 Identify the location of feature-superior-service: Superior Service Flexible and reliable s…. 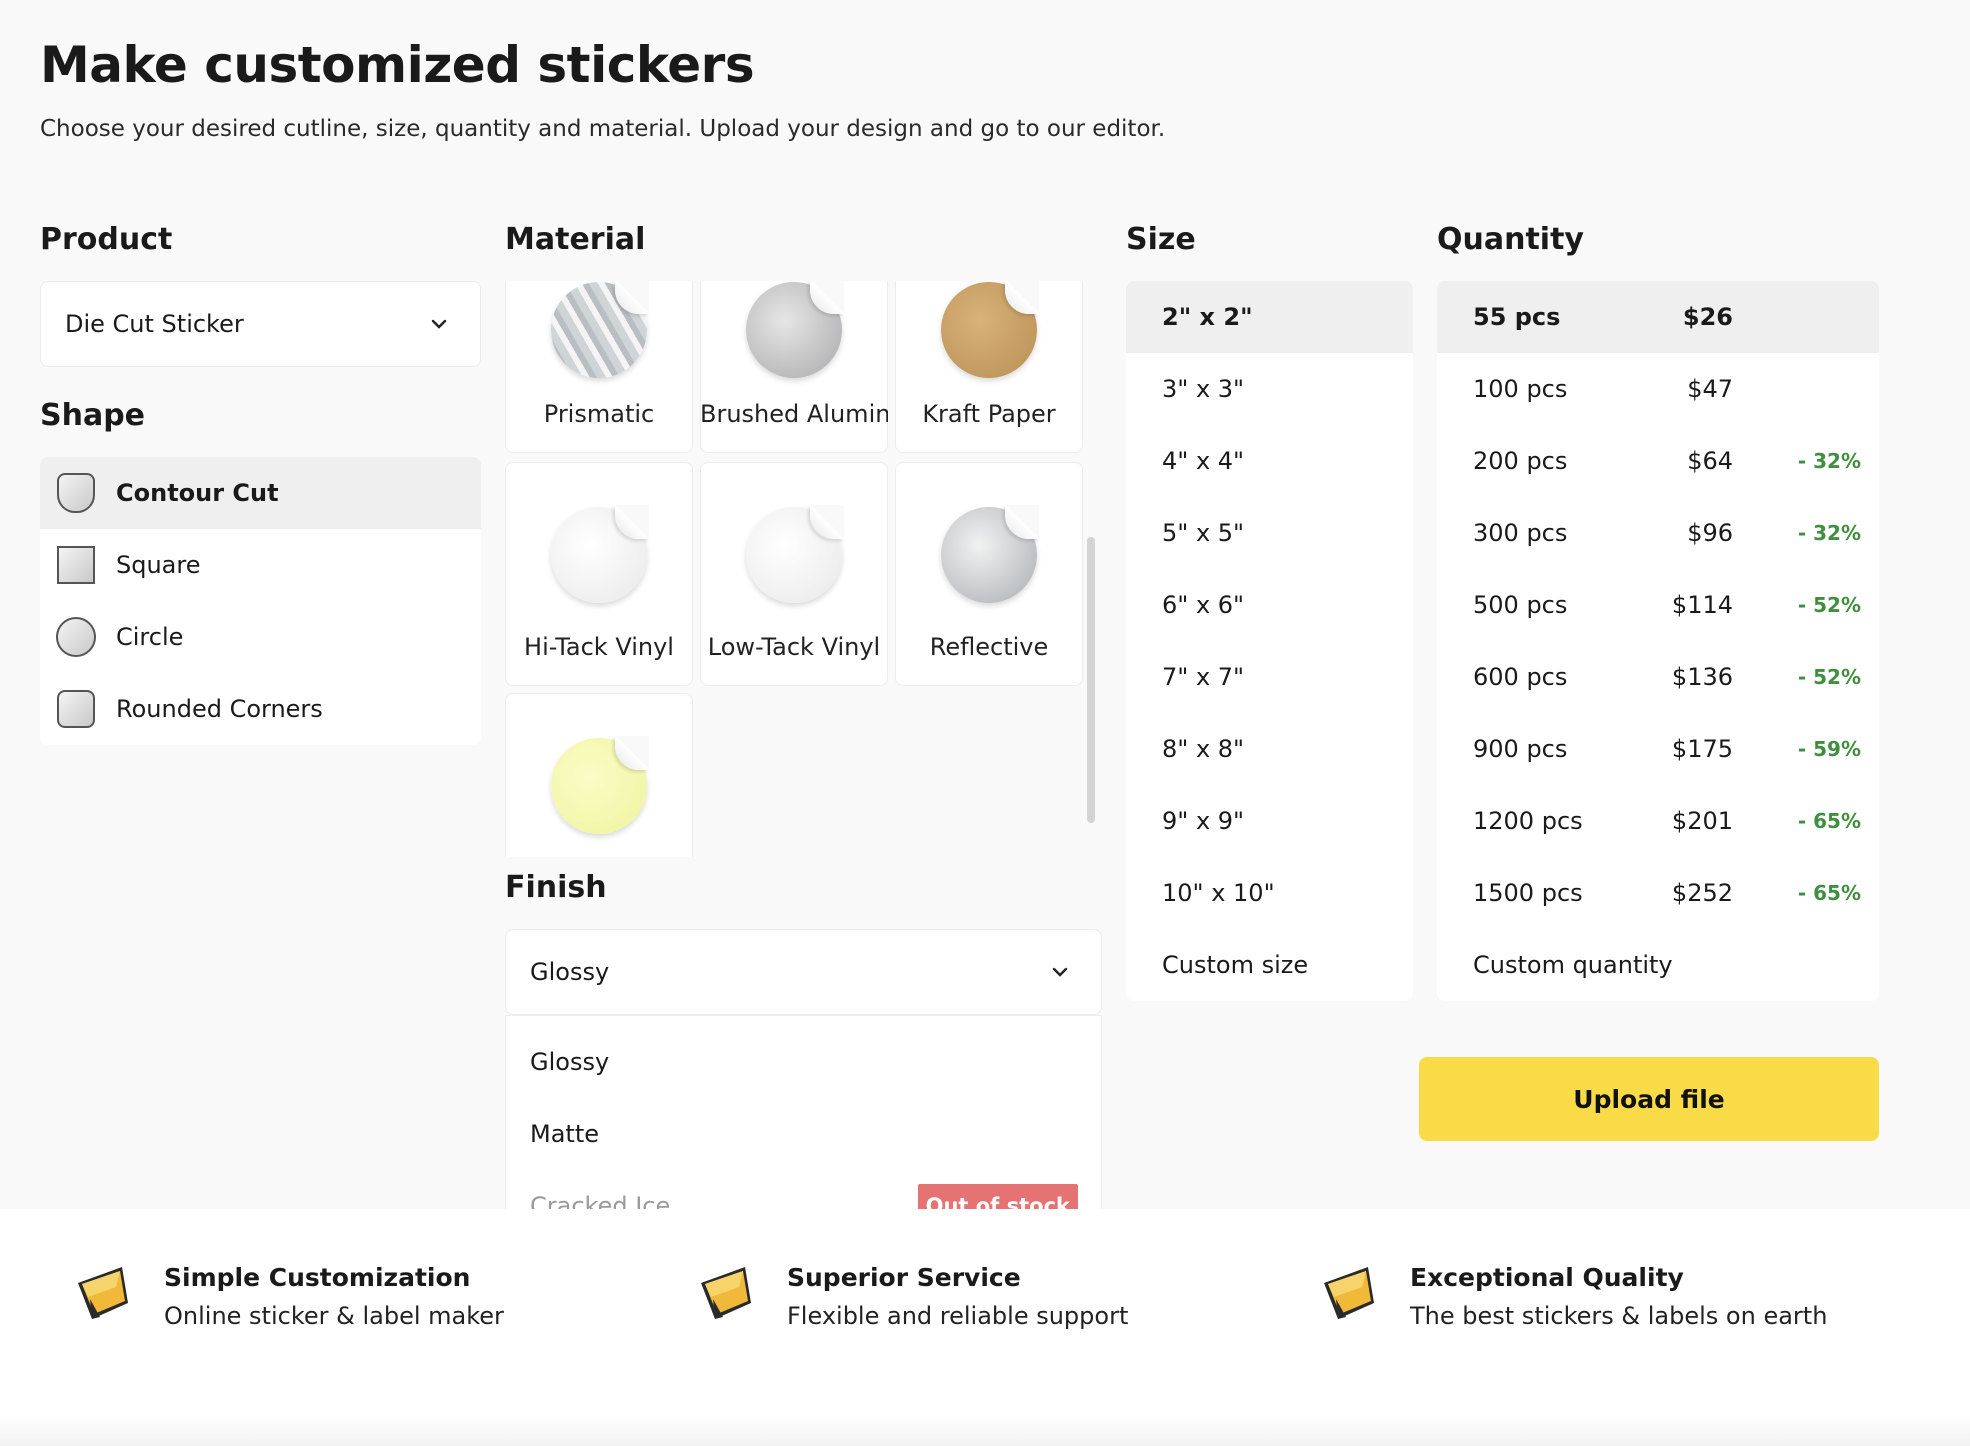
(910, 1294).